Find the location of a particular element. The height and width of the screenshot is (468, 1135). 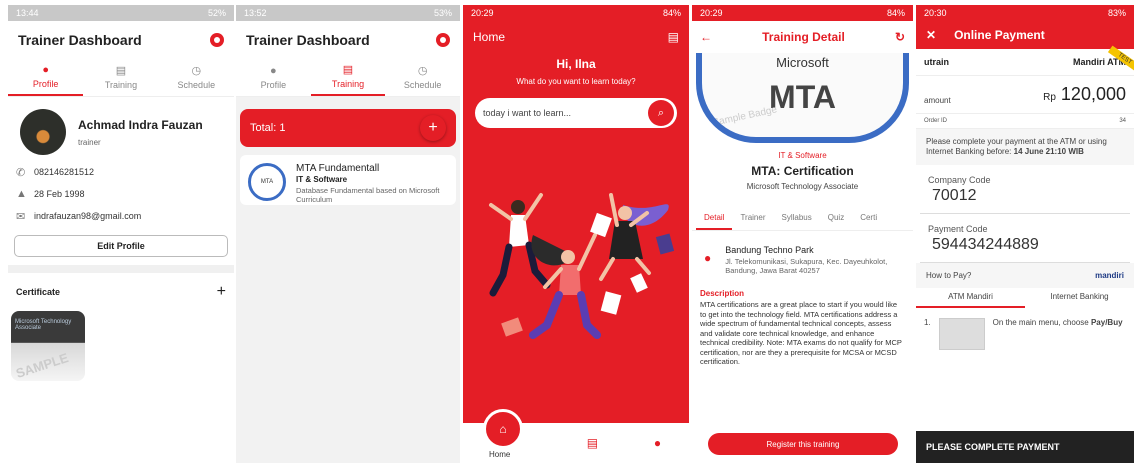

status-time: 13:52 is located at coordinates (255, 13).